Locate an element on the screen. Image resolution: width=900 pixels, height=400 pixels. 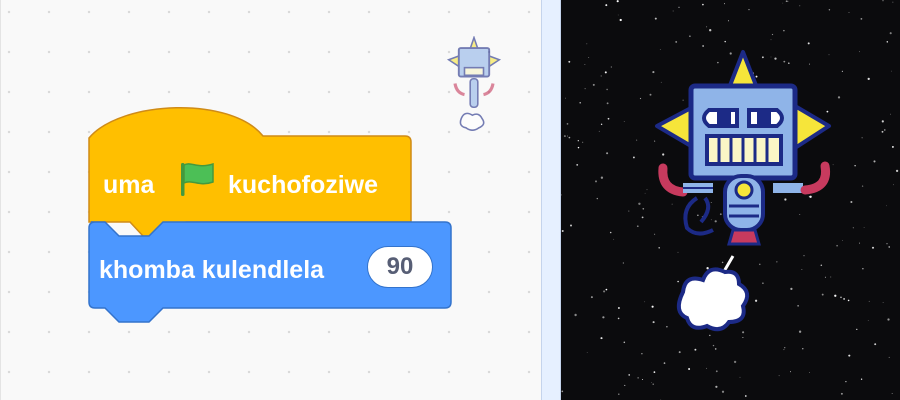
direction-value-input: 90 is located at coordinates (400, 267).